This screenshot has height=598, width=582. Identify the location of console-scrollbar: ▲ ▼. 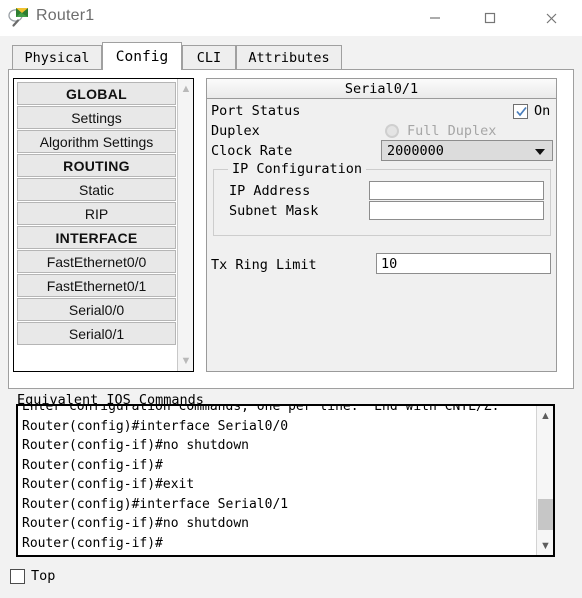
(544, 480).